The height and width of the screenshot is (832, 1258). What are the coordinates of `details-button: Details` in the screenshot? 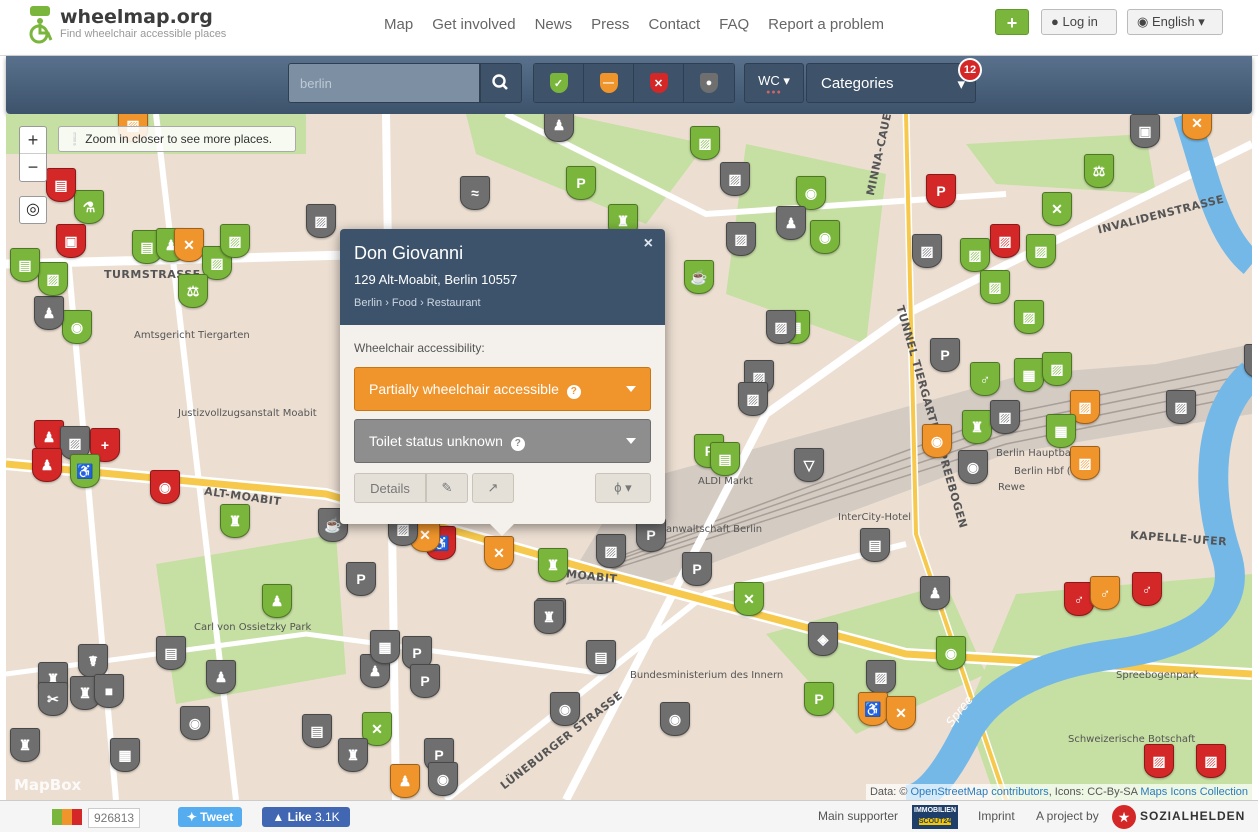 It's located at (390, 488).